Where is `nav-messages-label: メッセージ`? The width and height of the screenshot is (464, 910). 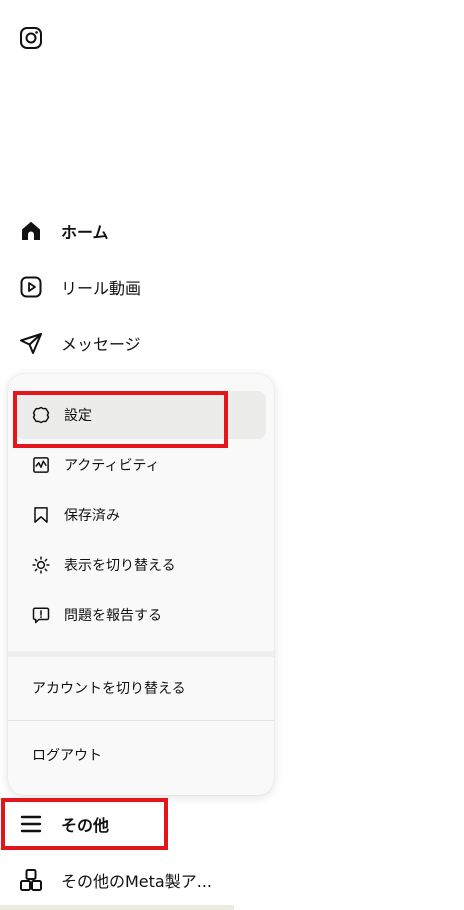 nav-messages-label: メッセージ is located at coordinates (101, 344).